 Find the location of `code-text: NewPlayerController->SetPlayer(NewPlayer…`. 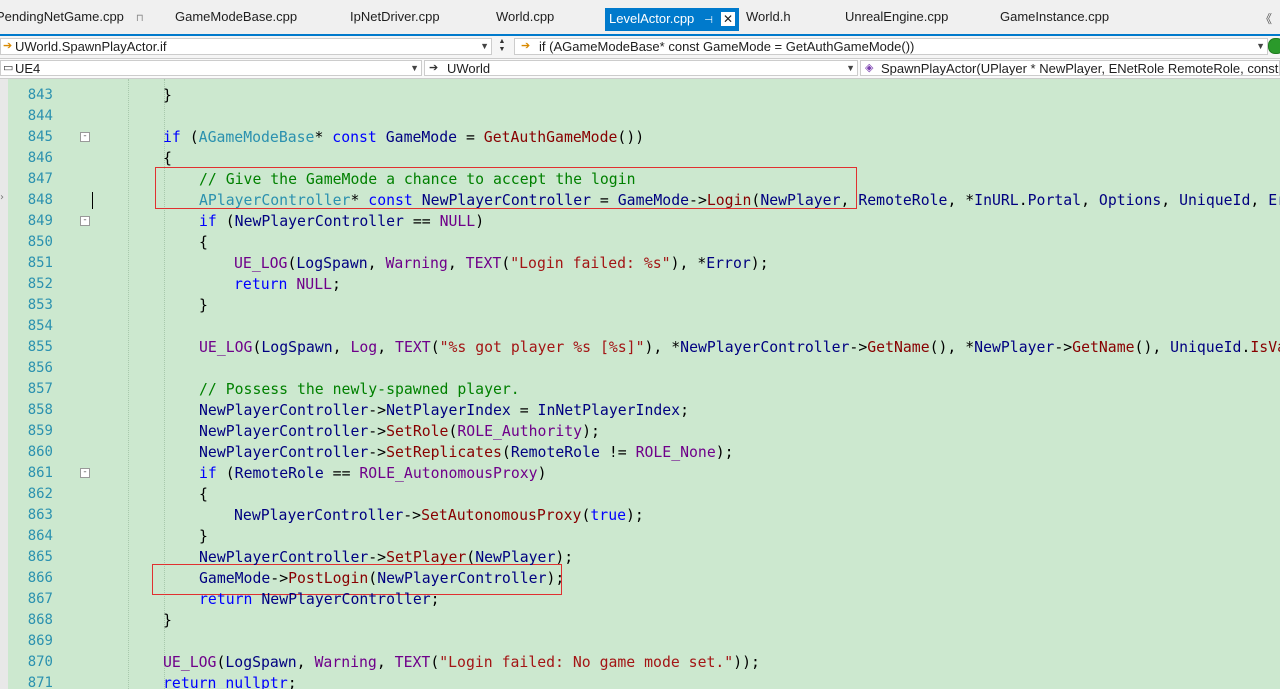

code-text: NewPlayerController->SetPlayer(NewPlayer… is located at coordinates (386, 557).